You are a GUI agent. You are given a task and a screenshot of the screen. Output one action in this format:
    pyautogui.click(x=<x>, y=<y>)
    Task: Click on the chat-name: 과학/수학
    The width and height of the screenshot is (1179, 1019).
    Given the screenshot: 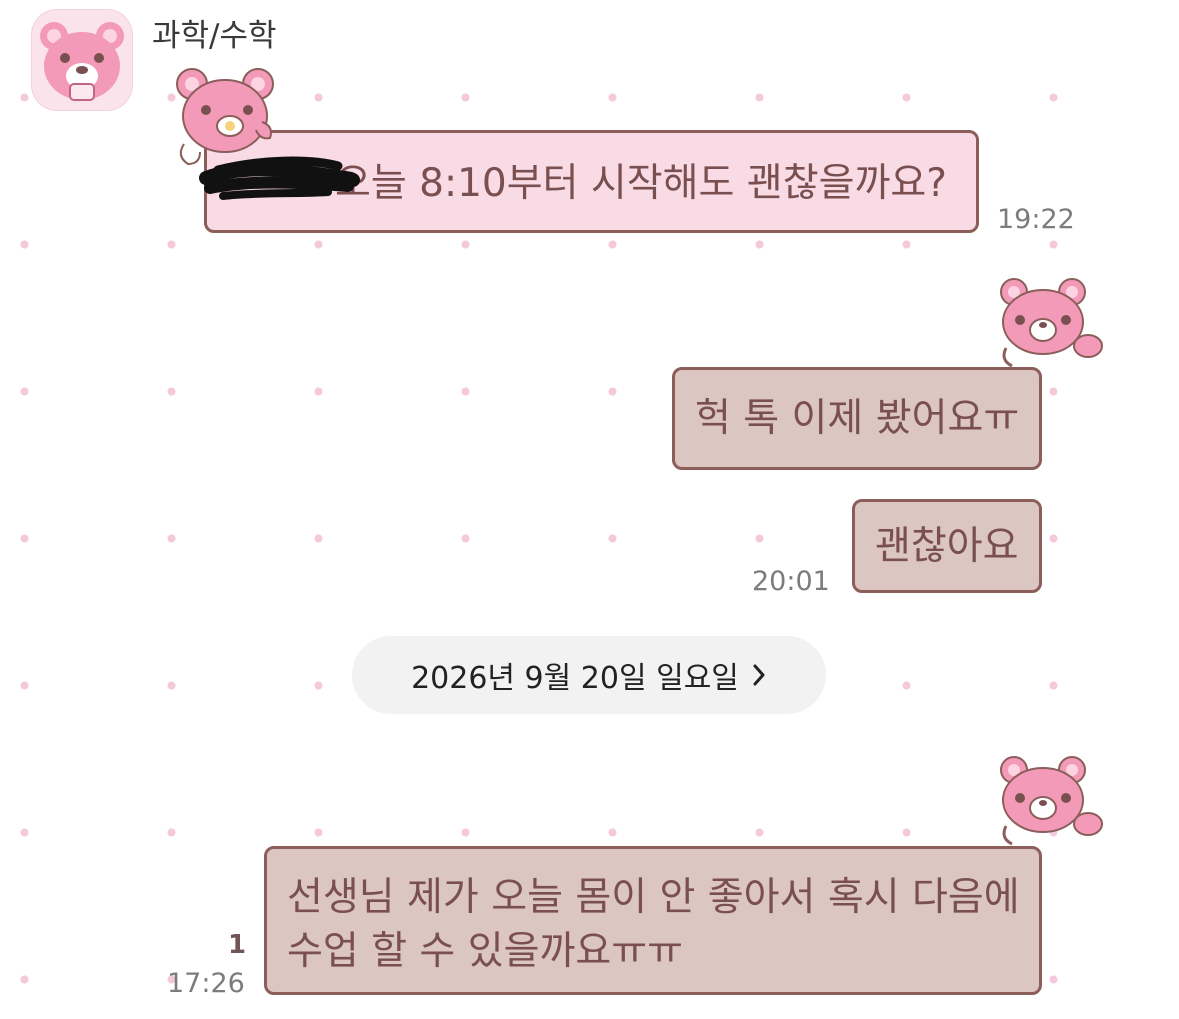 What is the action you would take?
    pyautogui.click(x=214, y=36)
    